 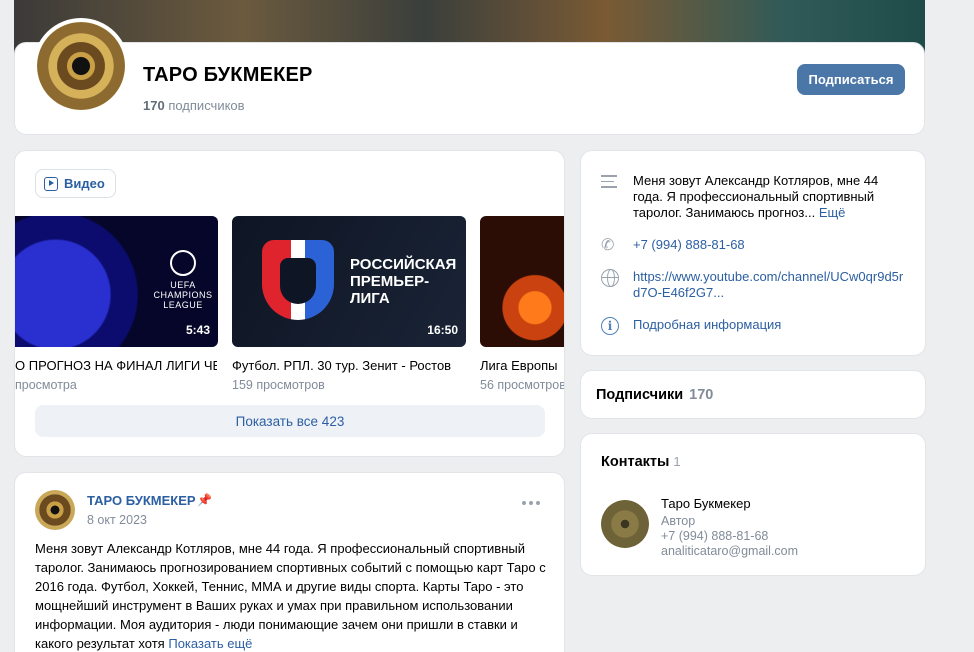 What do you see at coordinates (730, 551) in the screenshot?
I see `contact-email: analiticataro@gmail.com` at bounding box center [730, 551].